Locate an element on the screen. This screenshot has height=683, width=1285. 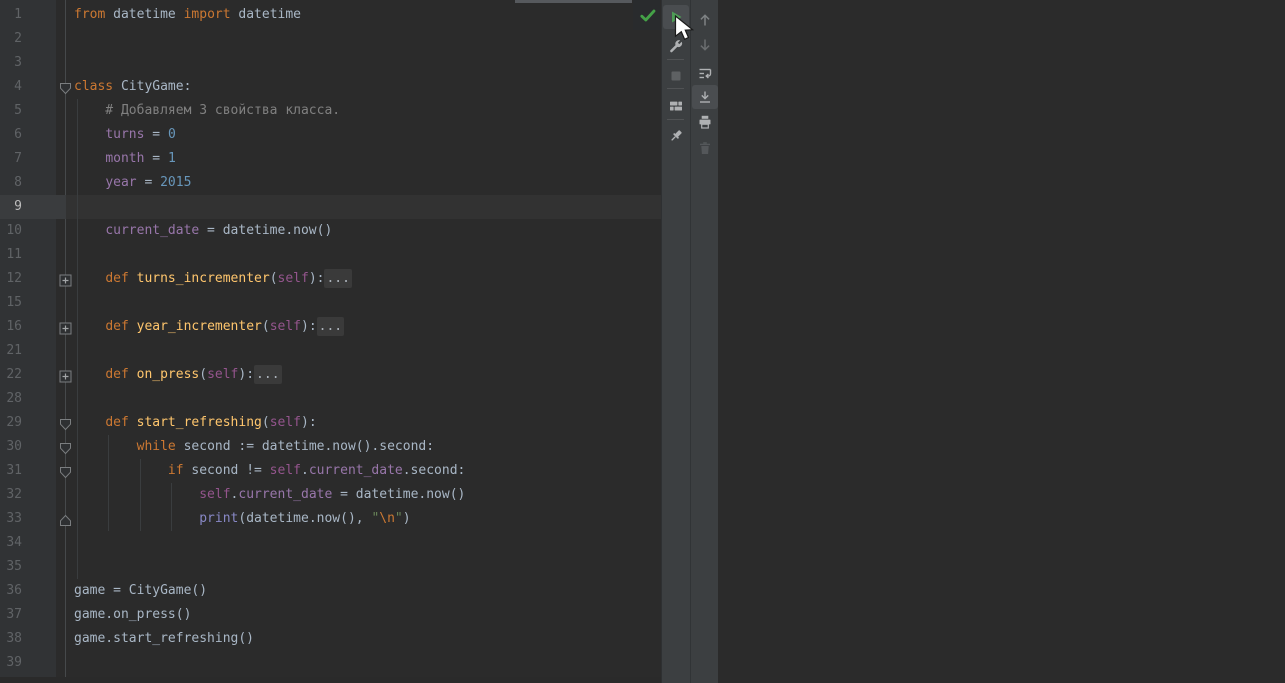
code-line-32: 32 self.current_date = datetime.now() is located at coordinates (330, 495).